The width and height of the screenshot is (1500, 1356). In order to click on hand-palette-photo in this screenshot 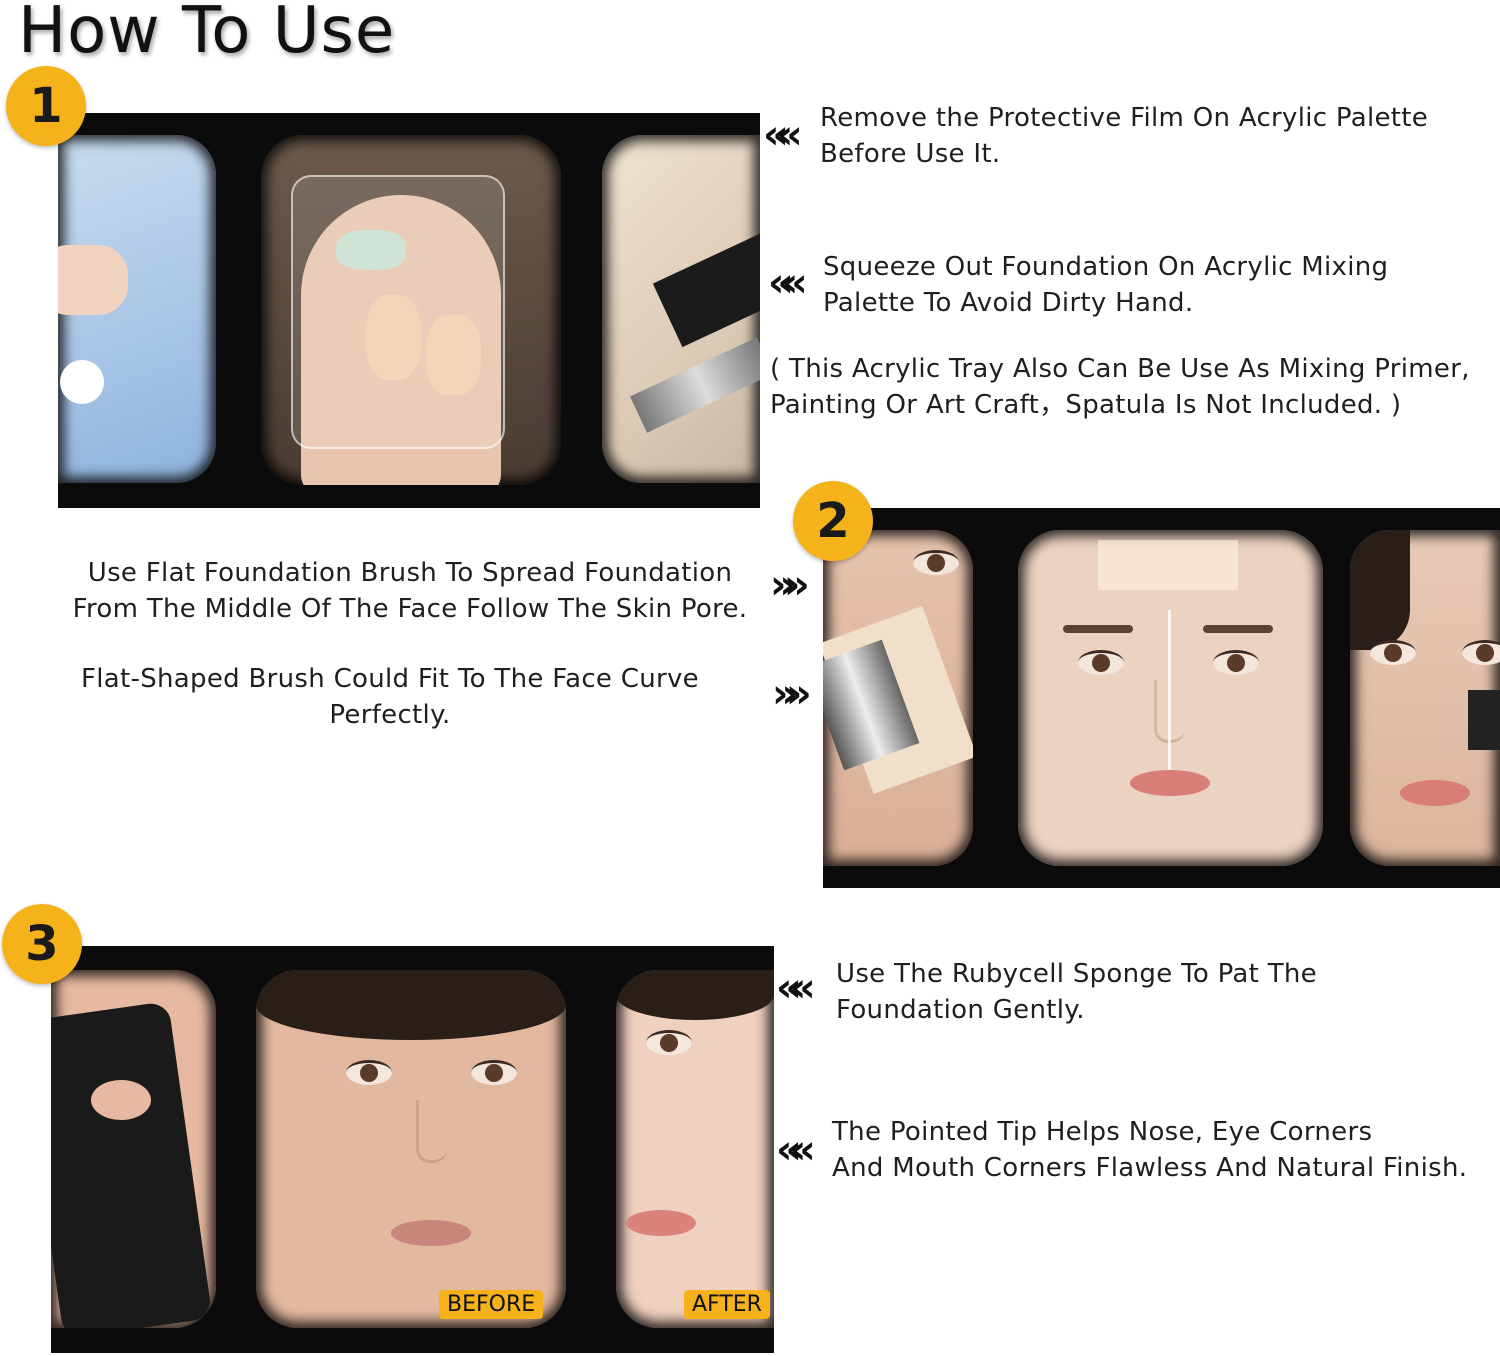, I will do `click(411, 310)`.